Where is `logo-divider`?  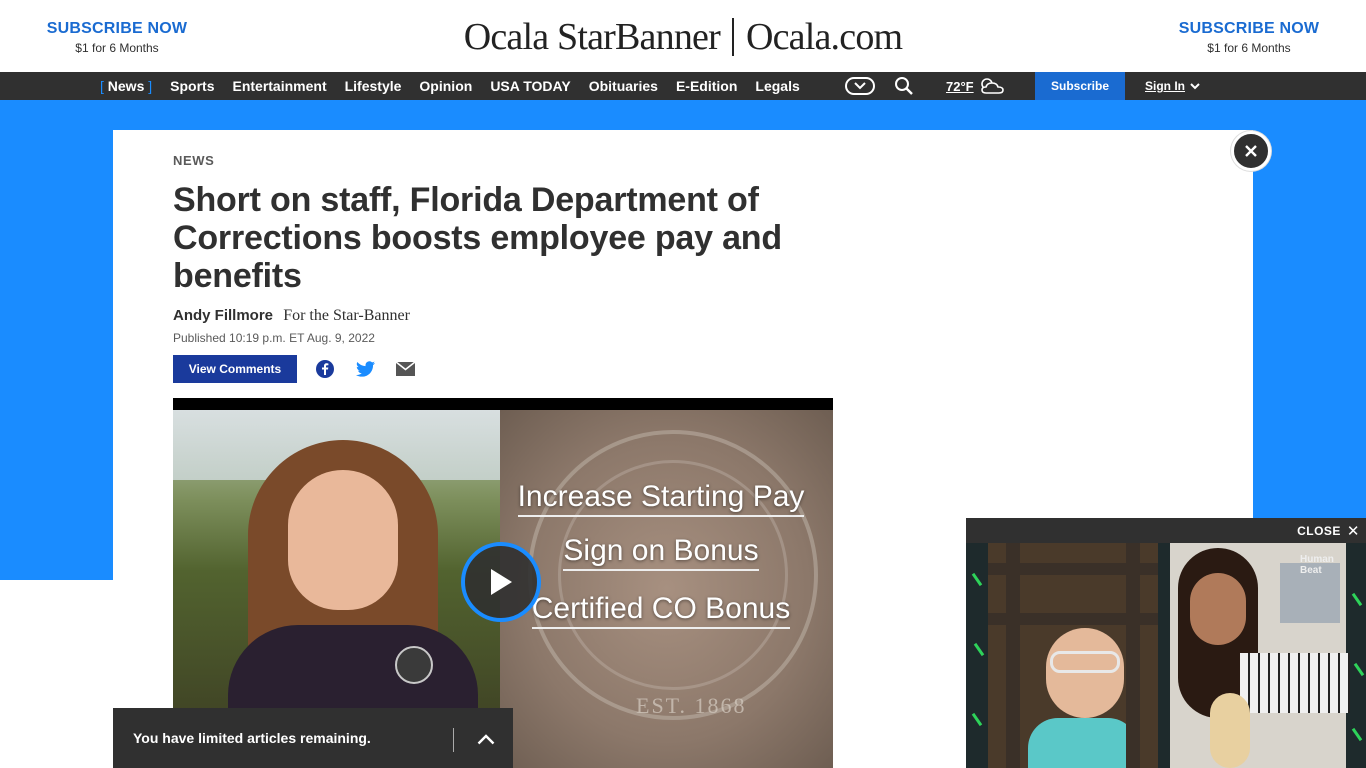
logo-divider is located at coordinates (732, 37).